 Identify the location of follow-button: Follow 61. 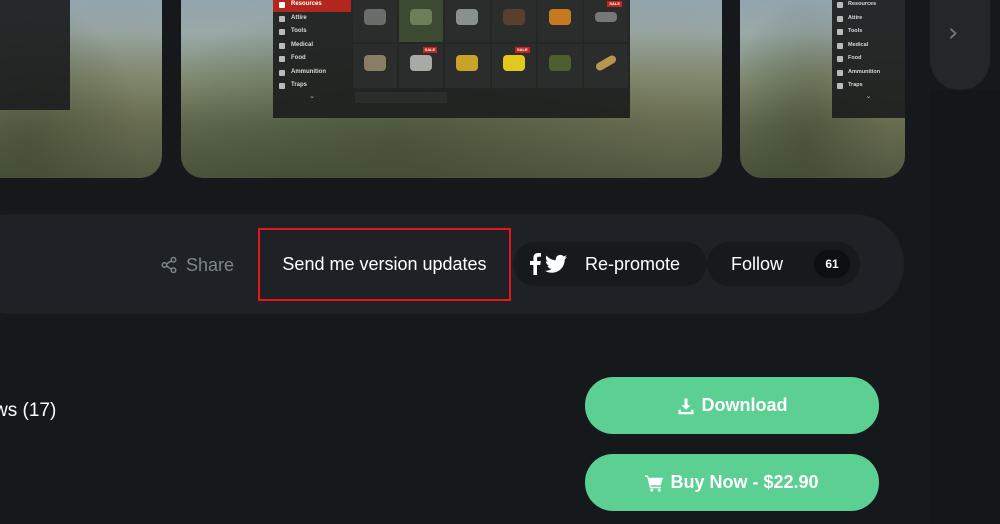
(783, 264).